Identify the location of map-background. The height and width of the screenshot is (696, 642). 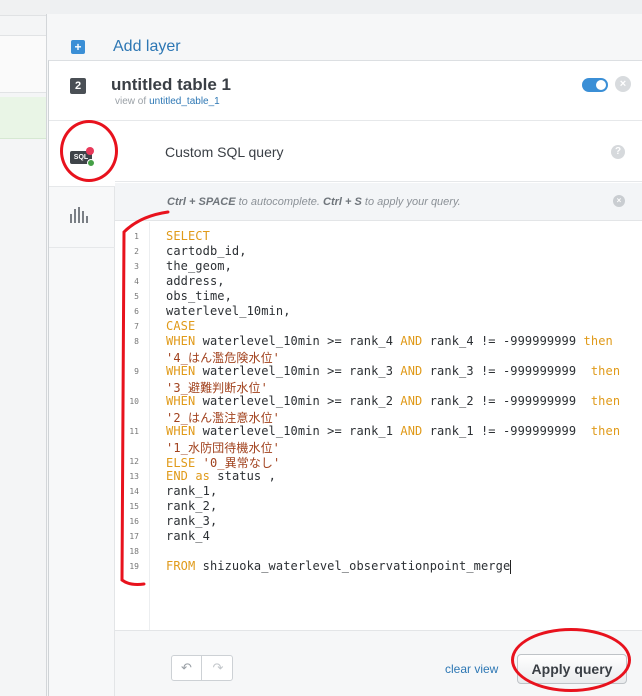
(25, 348).